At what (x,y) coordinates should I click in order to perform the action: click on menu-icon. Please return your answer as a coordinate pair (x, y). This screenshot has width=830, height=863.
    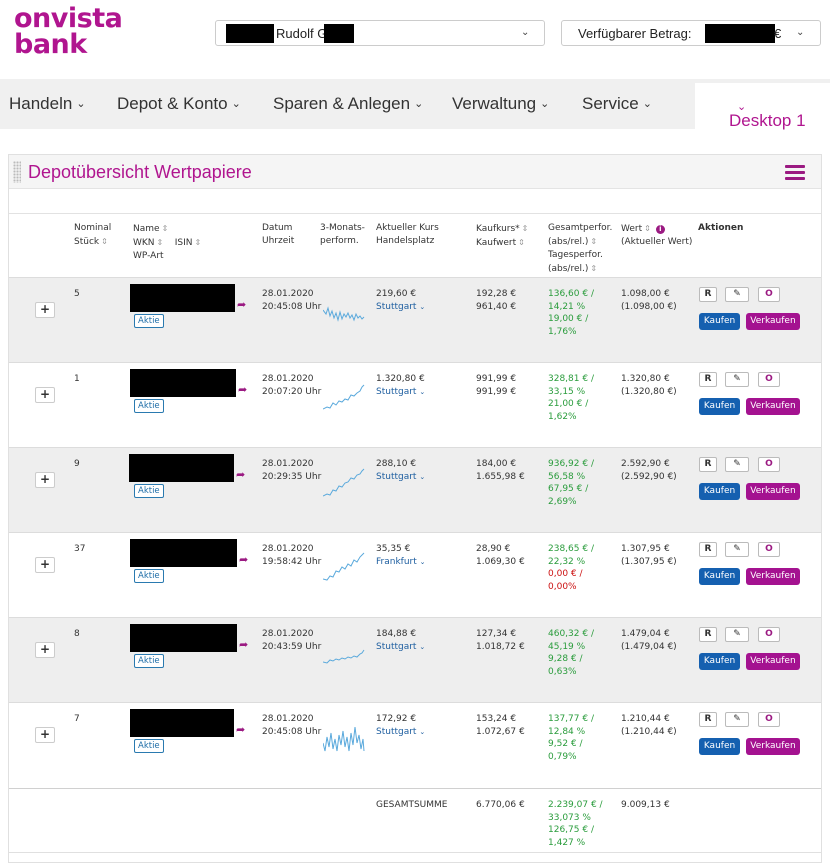
    Looking at the image, I should click on (795, 173).